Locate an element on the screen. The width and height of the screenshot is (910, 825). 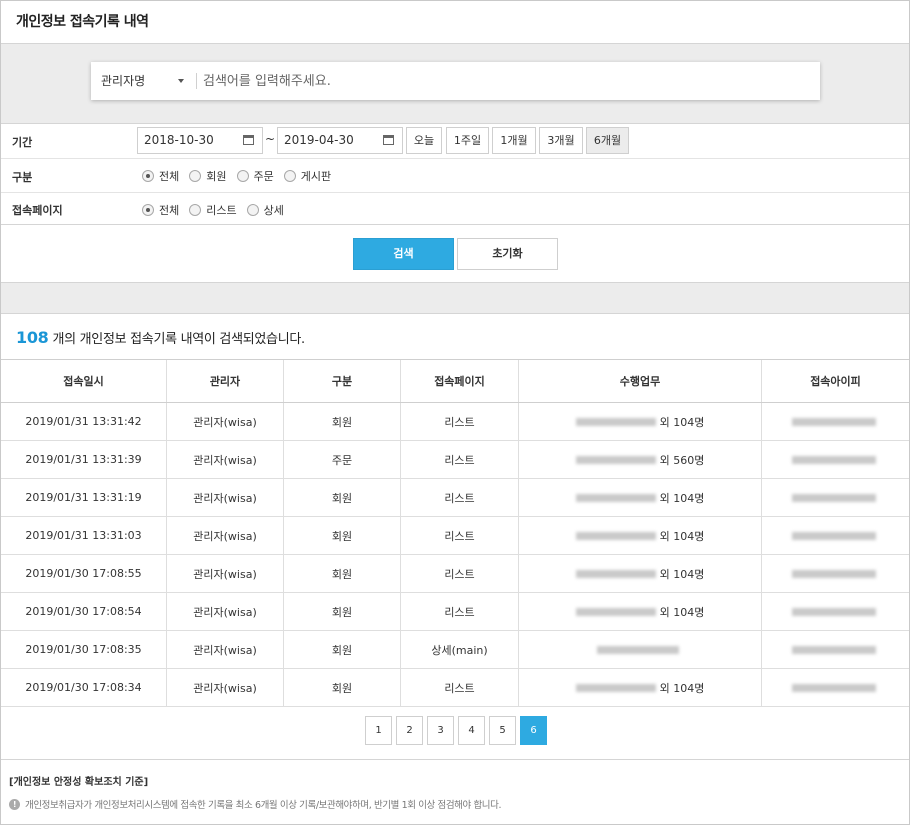
column-header: 관리자 is located at coordinates (225, 381).